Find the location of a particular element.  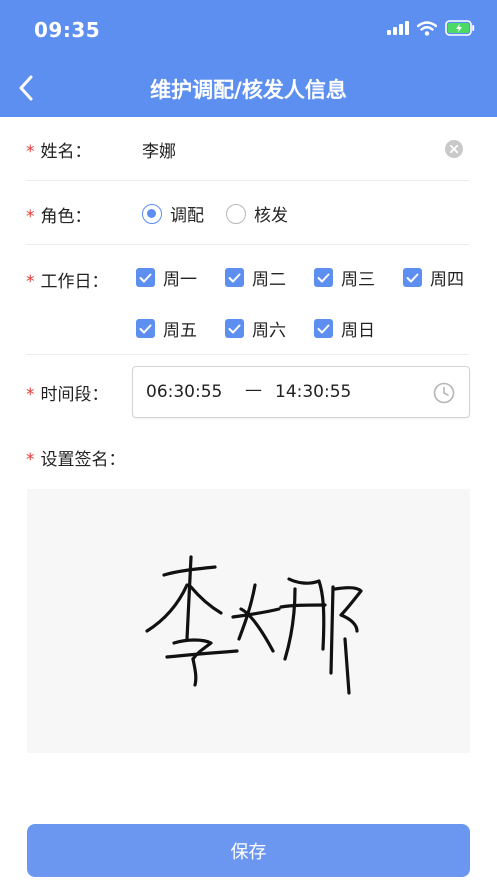

status-icons is located at coordinates (431, 28).